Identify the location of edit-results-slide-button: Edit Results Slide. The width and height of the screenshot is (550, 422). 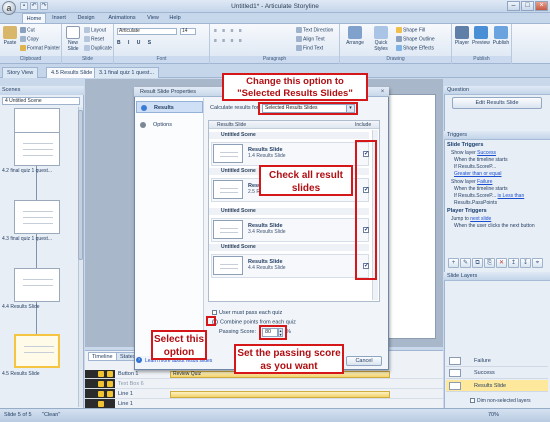
(497, 103).